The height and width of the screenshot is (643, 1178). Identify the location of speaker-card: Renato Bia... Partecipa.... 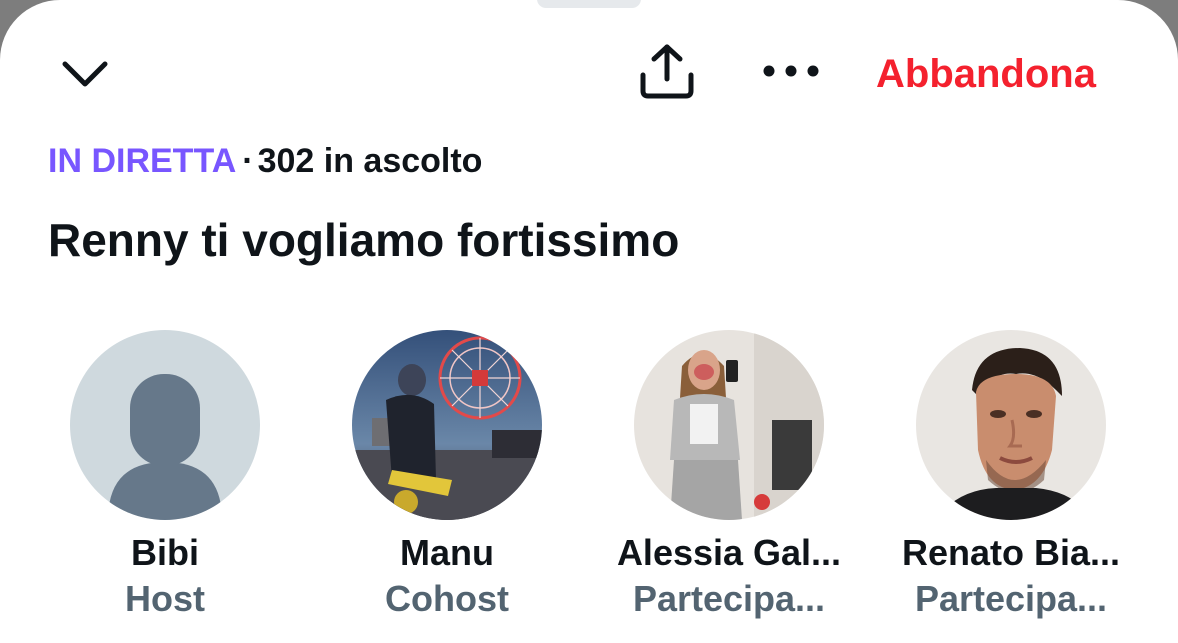
(1011, 476).